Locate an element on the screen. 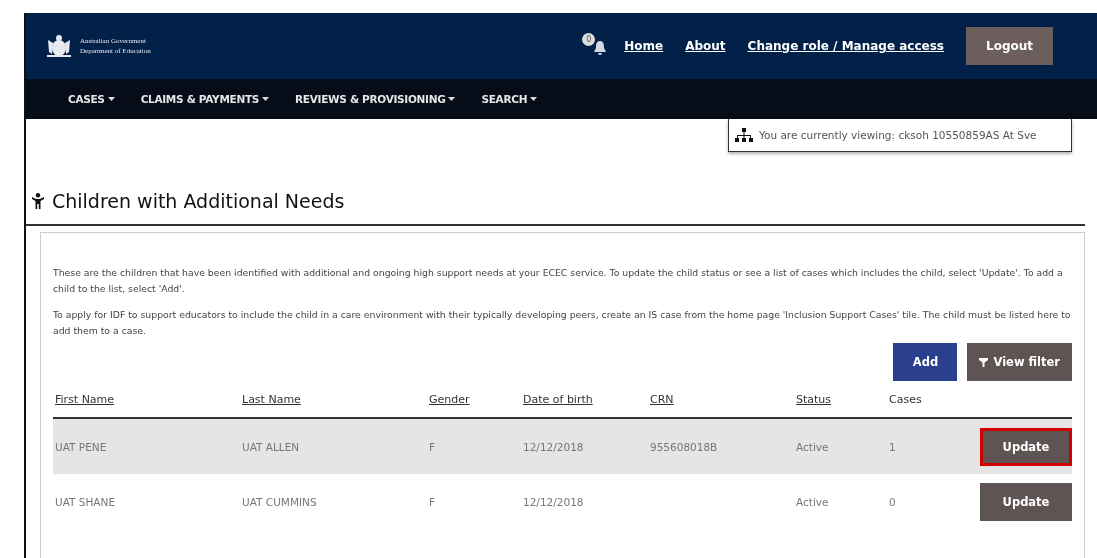 The width and height of the screenshot is (1097, 558). viewing-text: You are currently viewing: cksoh 10550859AS At Sve is located at coordinates (898, 135).